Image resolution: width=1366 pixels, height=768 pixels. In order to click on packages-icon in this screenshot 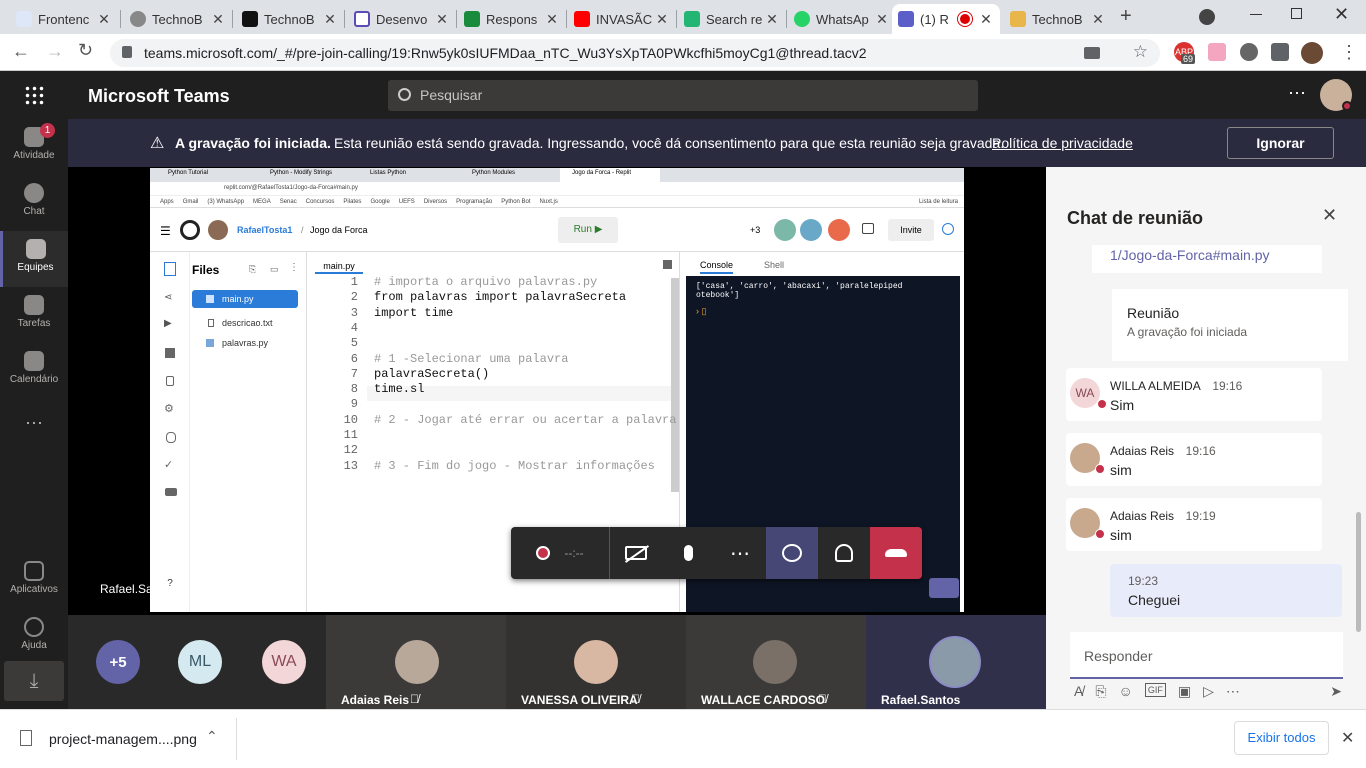, I will do `click(170, 353)`.